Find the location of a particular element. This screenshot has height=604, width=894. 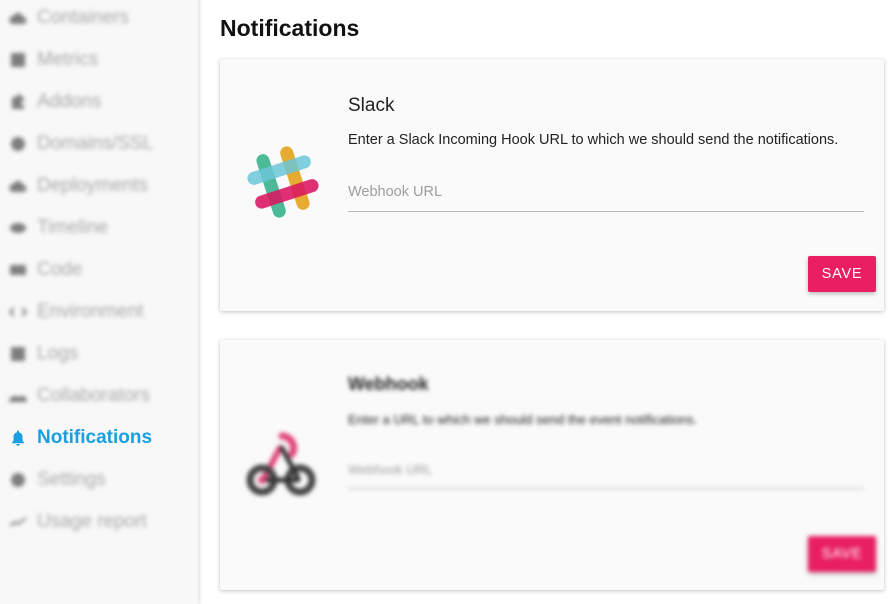

sidebar-item-label: Collaborators is located at coordinates (93, 395).